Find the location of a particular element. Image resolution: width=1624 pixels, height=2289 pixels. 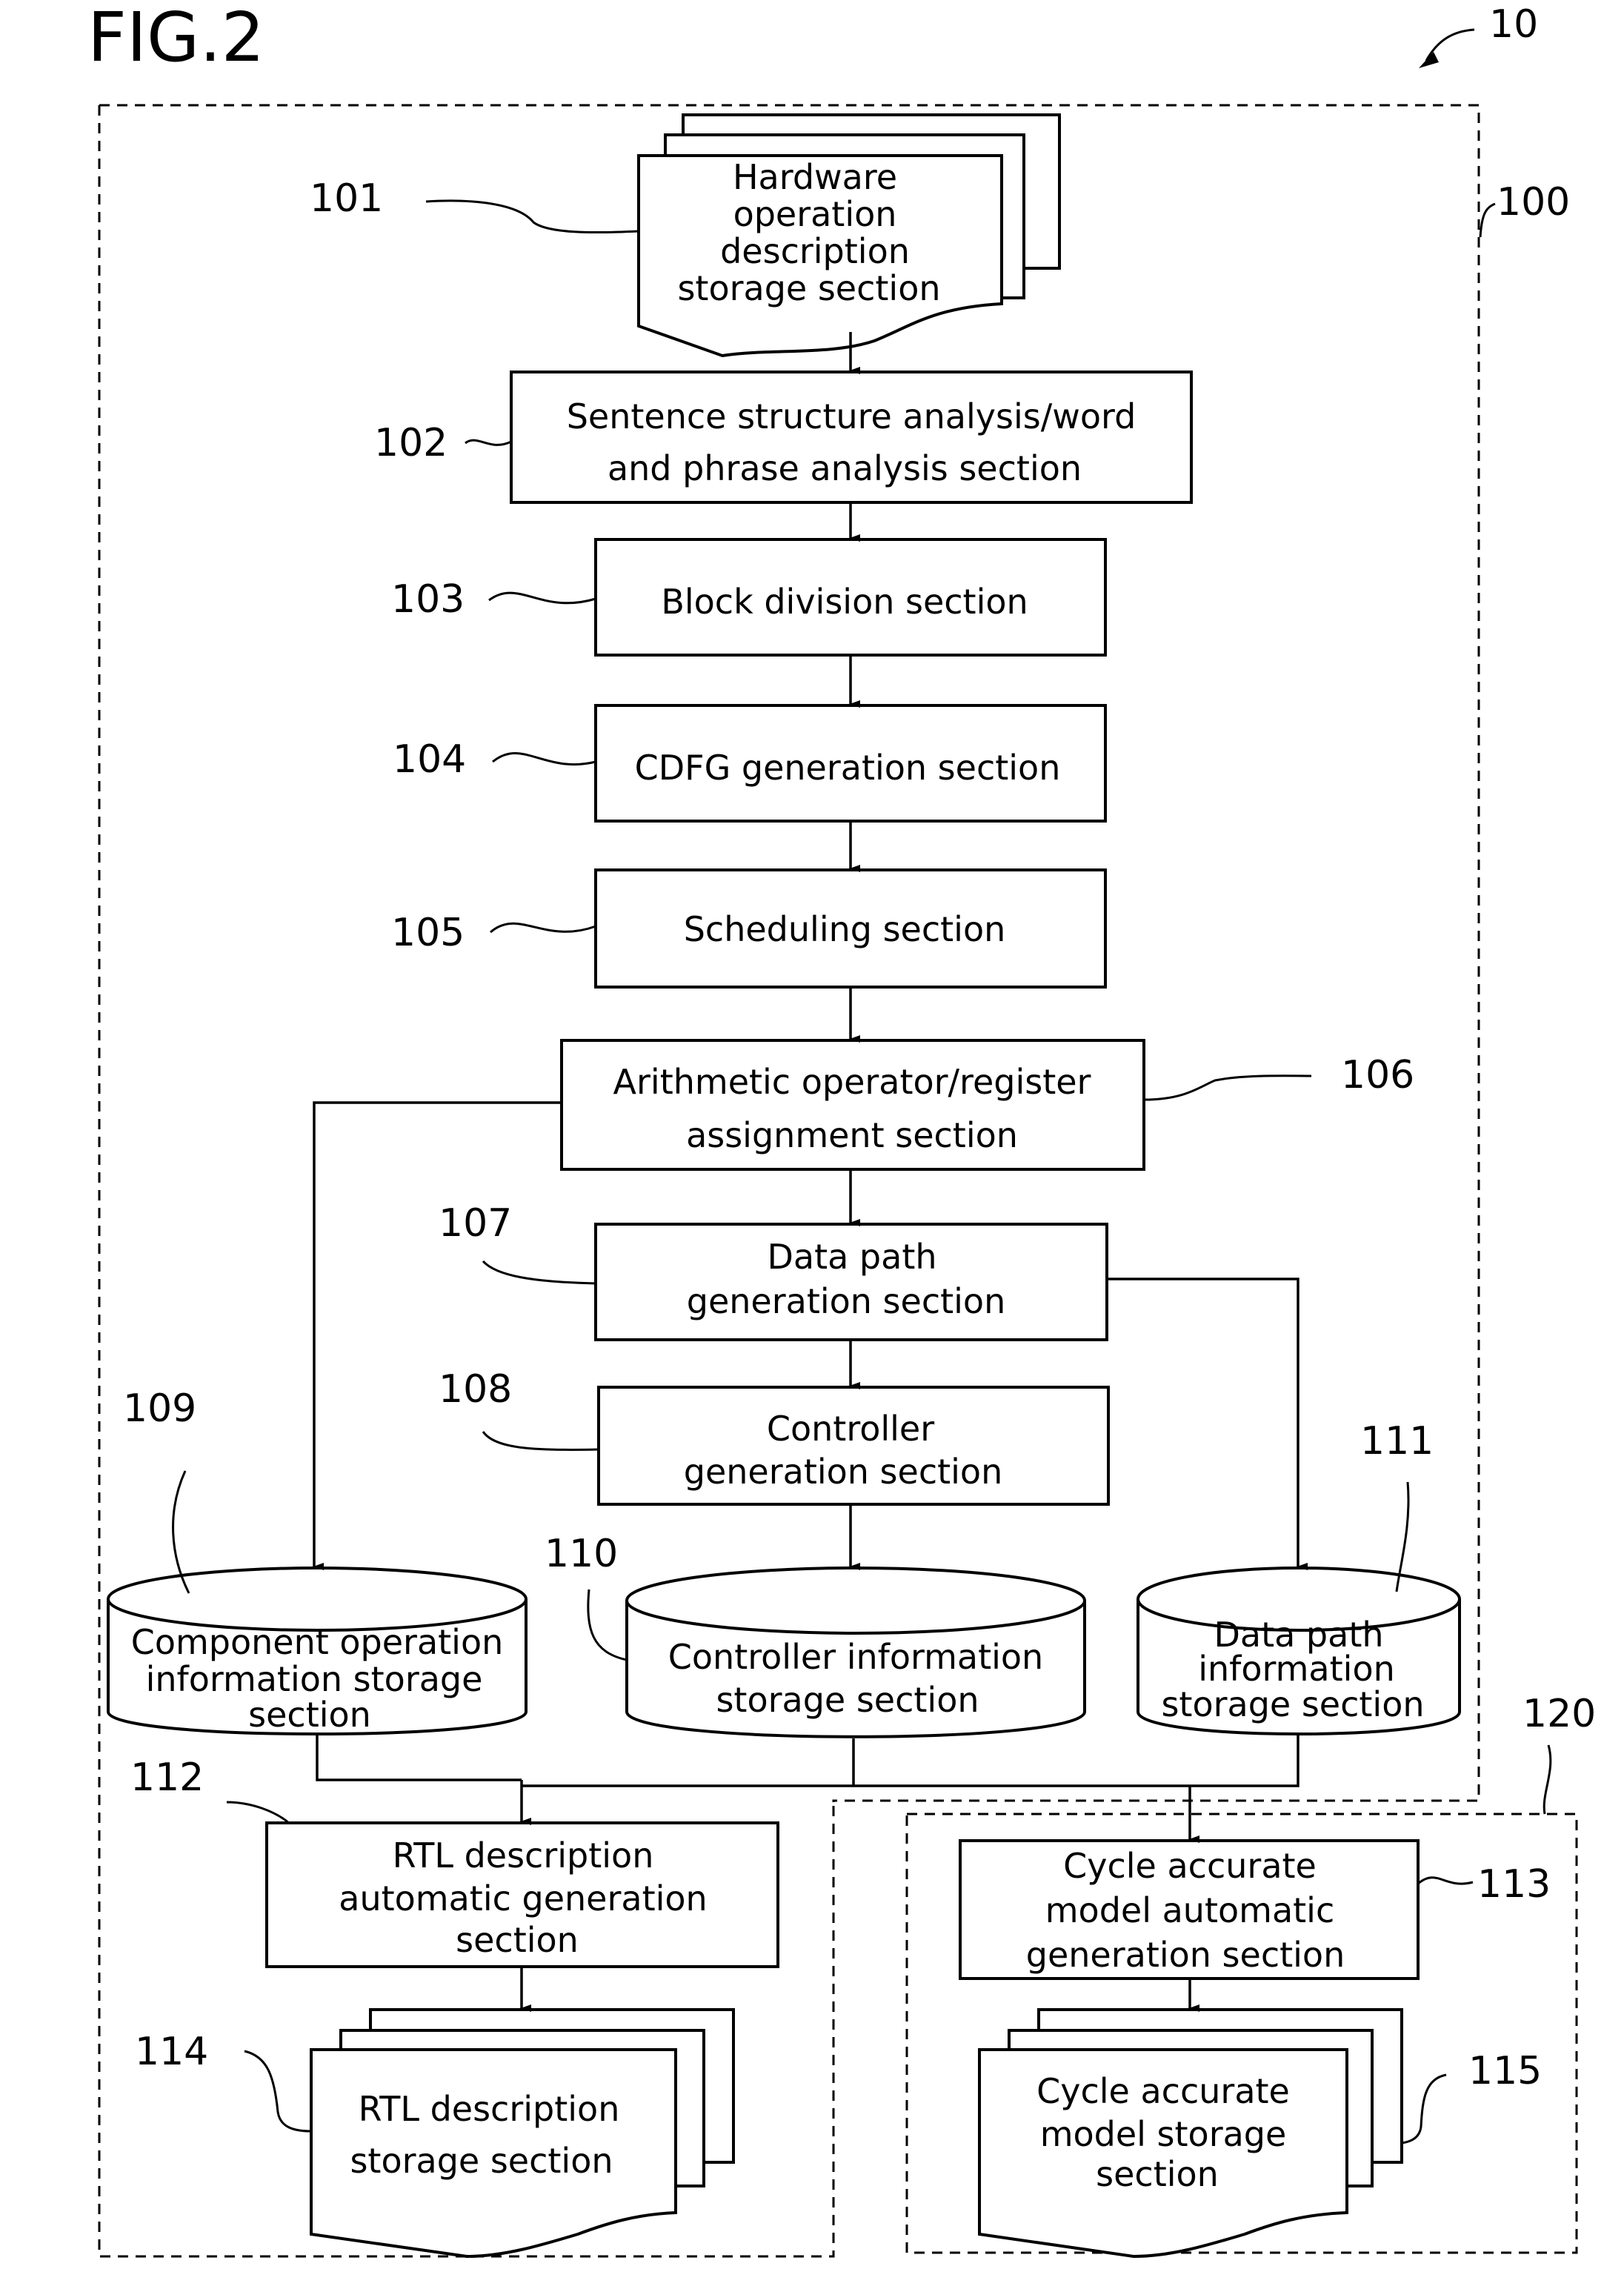

region-100-leader is located at coordinates (1487, 220).